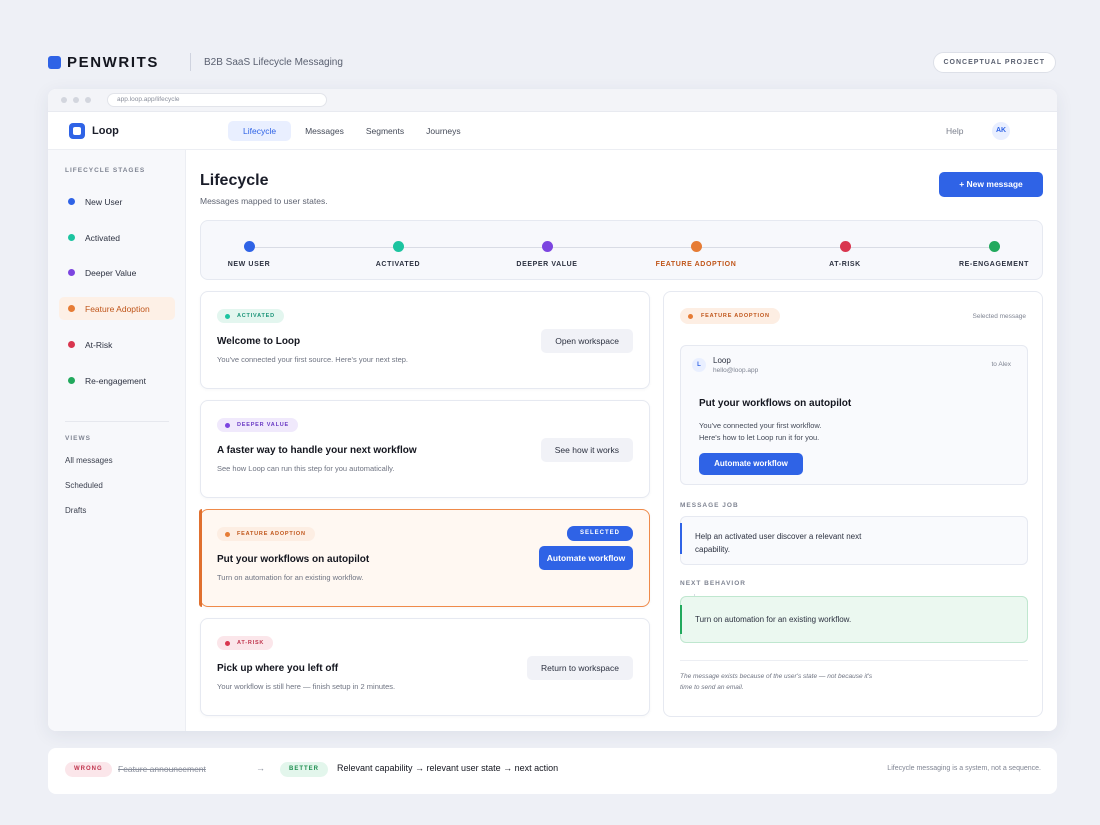 The height and width of the screenshot is (825, 1100). I want to click on recipient: to Alex, so click(1001, 364).